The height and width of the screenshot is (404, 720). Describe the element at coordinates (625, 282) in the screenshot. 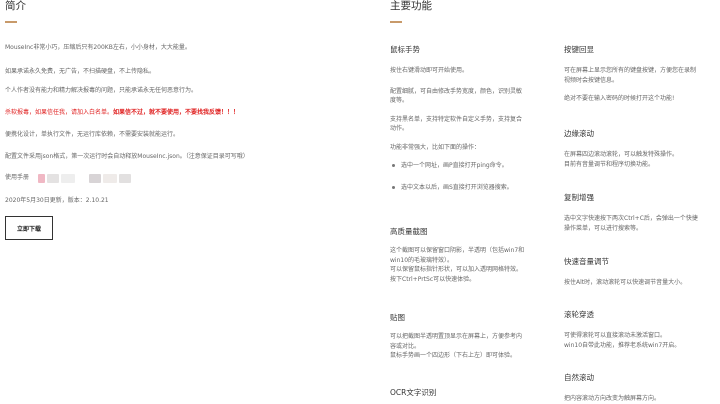

I see `feature-desc: 按住Alt时，滚动滚轮可以快速调节音量大小。` at that location.